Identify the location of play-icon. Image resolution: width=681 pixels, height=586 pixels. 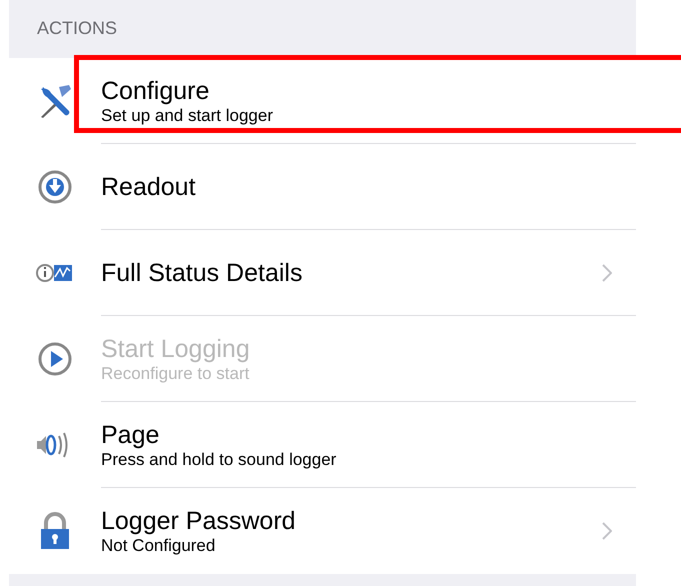
(55, 359).